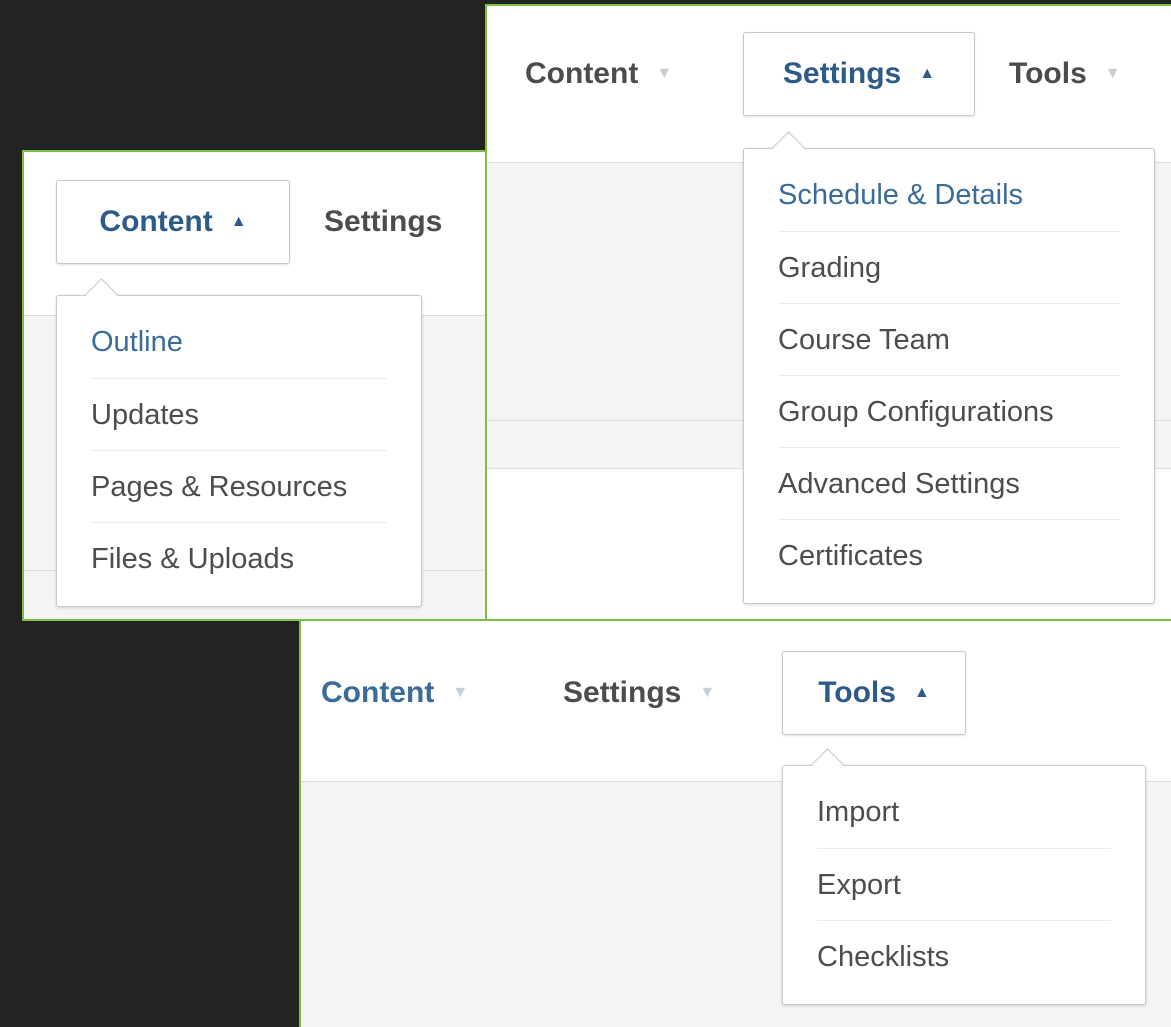 Image resolution: width=1171 pixels, height=1027 pixels. I want to click on nav-header: Content ▼ Settings ▲ Tools ▼, so click(829, 84).